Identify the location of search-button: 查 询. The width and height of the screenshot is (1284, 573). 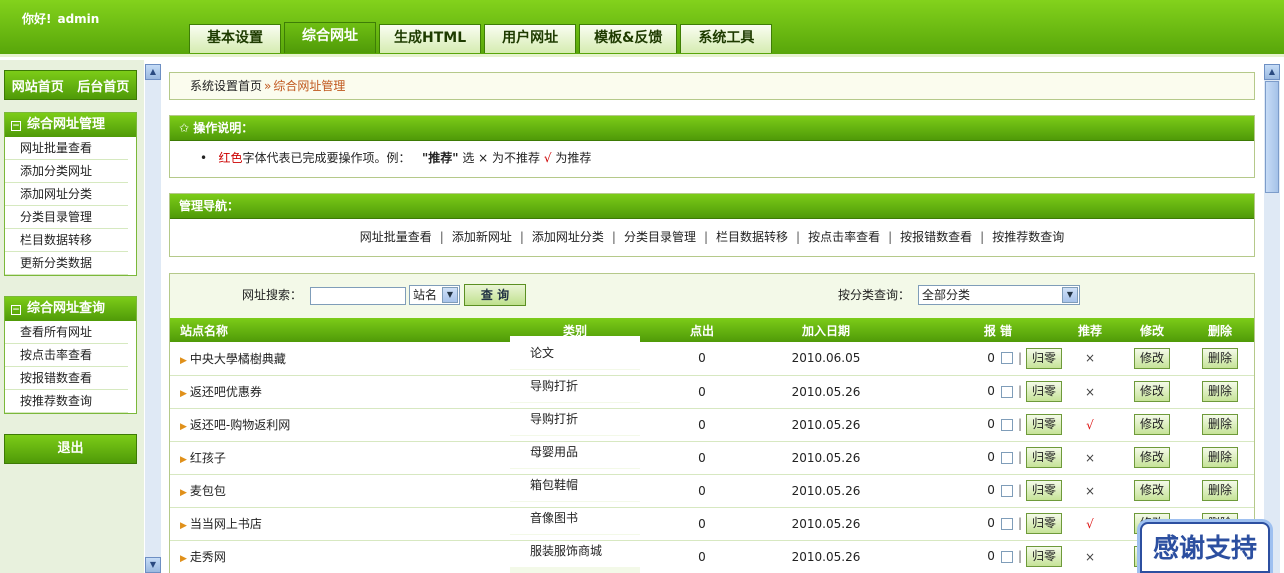
(495, 295).